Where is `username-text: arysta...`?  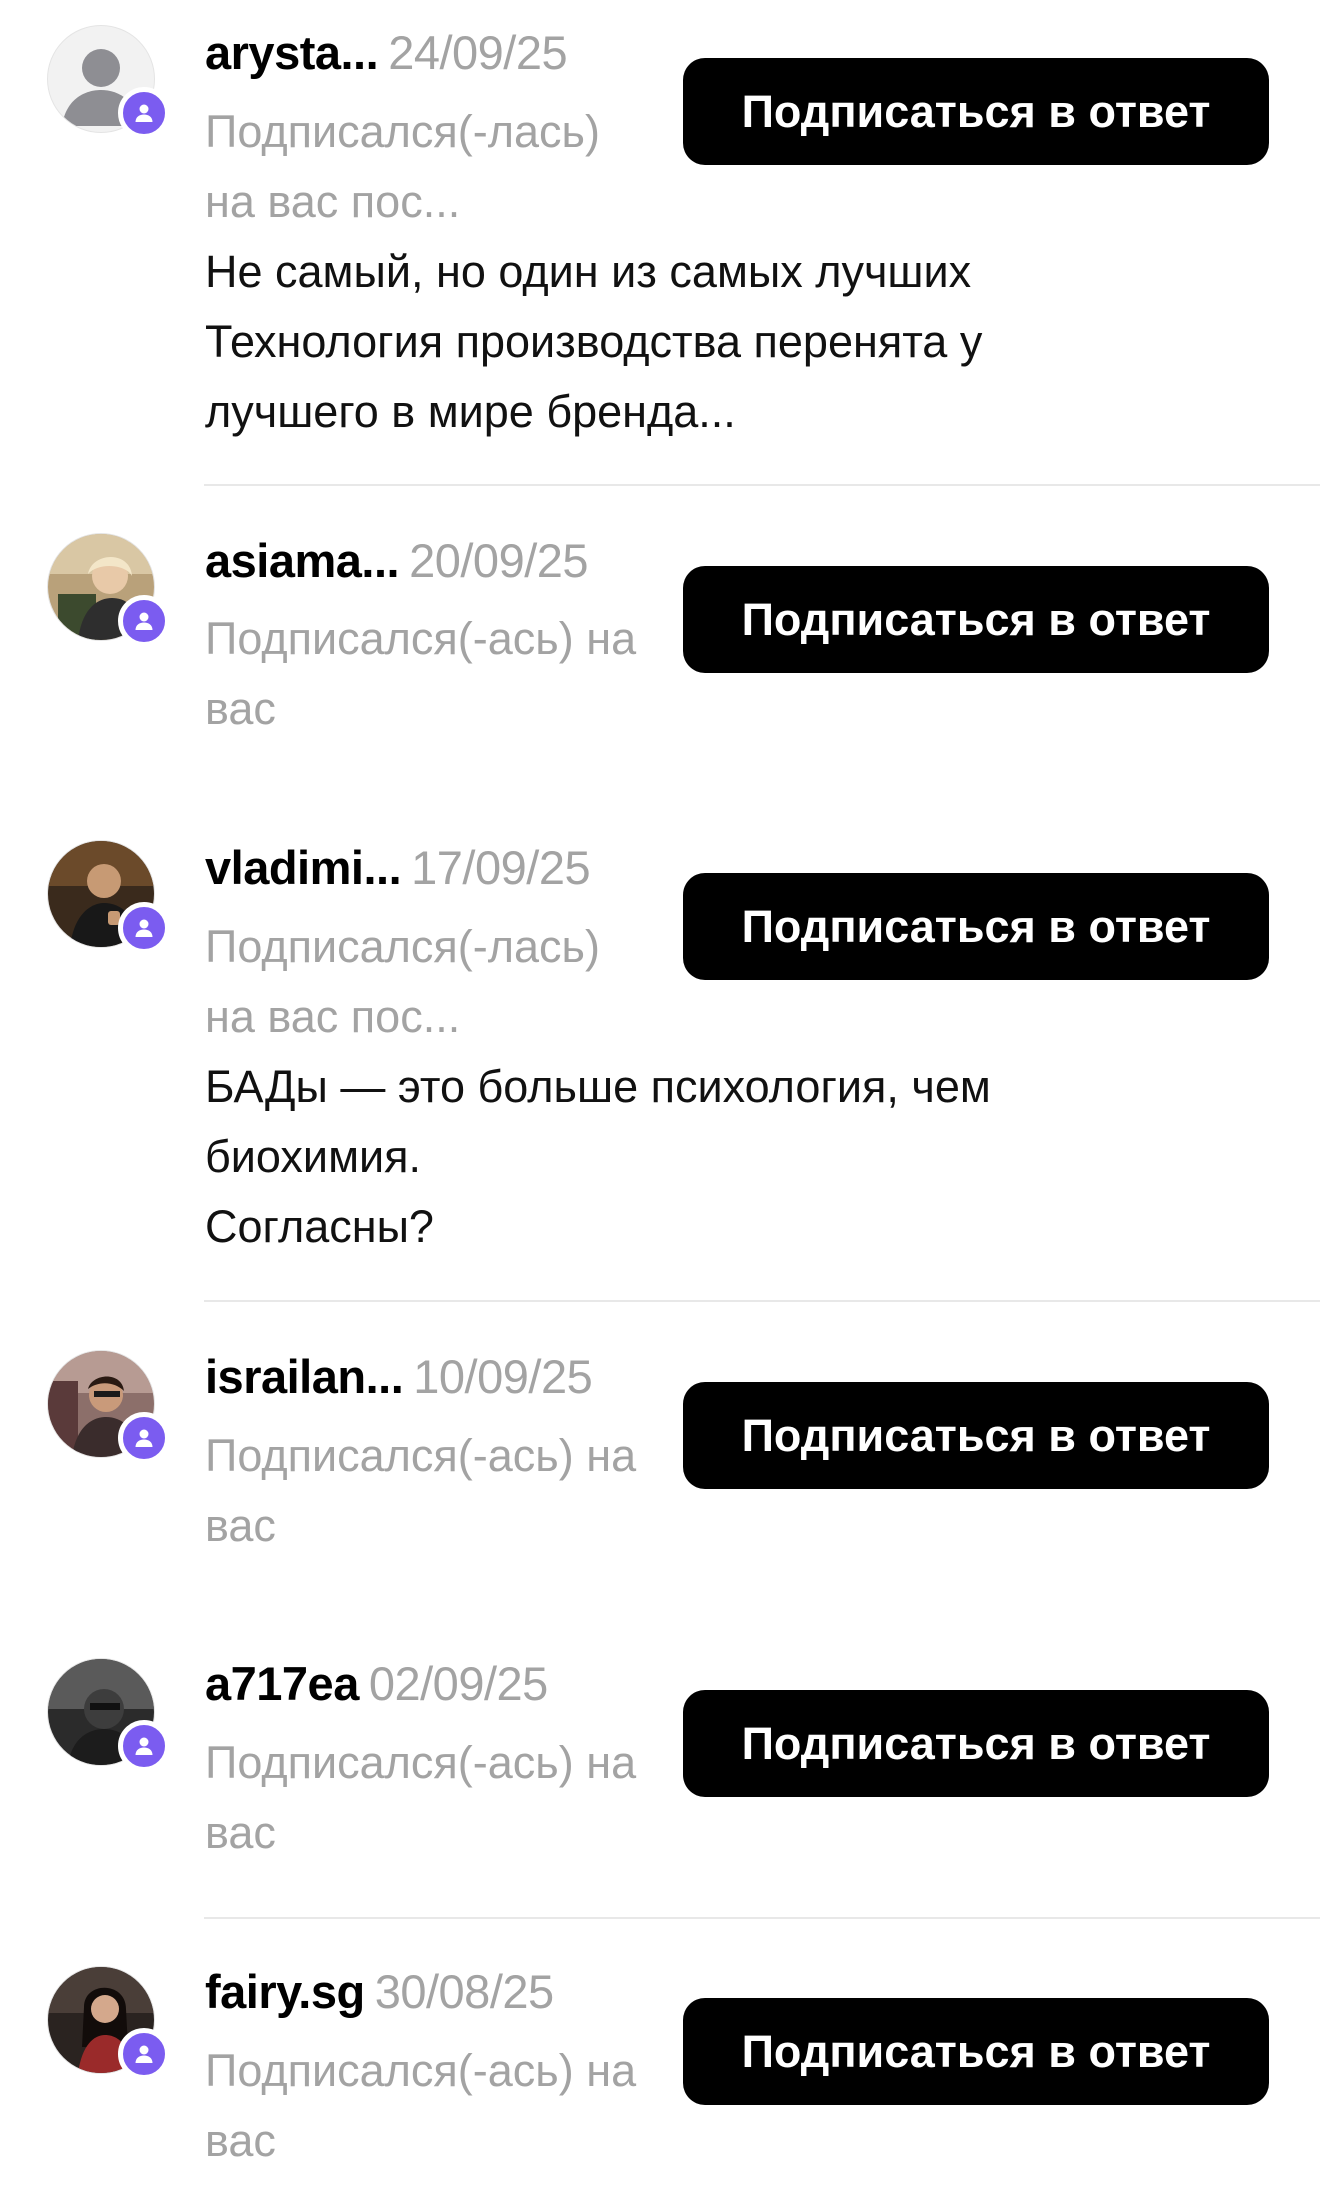
username-text: arysta... is located at coordinates (292, 52).